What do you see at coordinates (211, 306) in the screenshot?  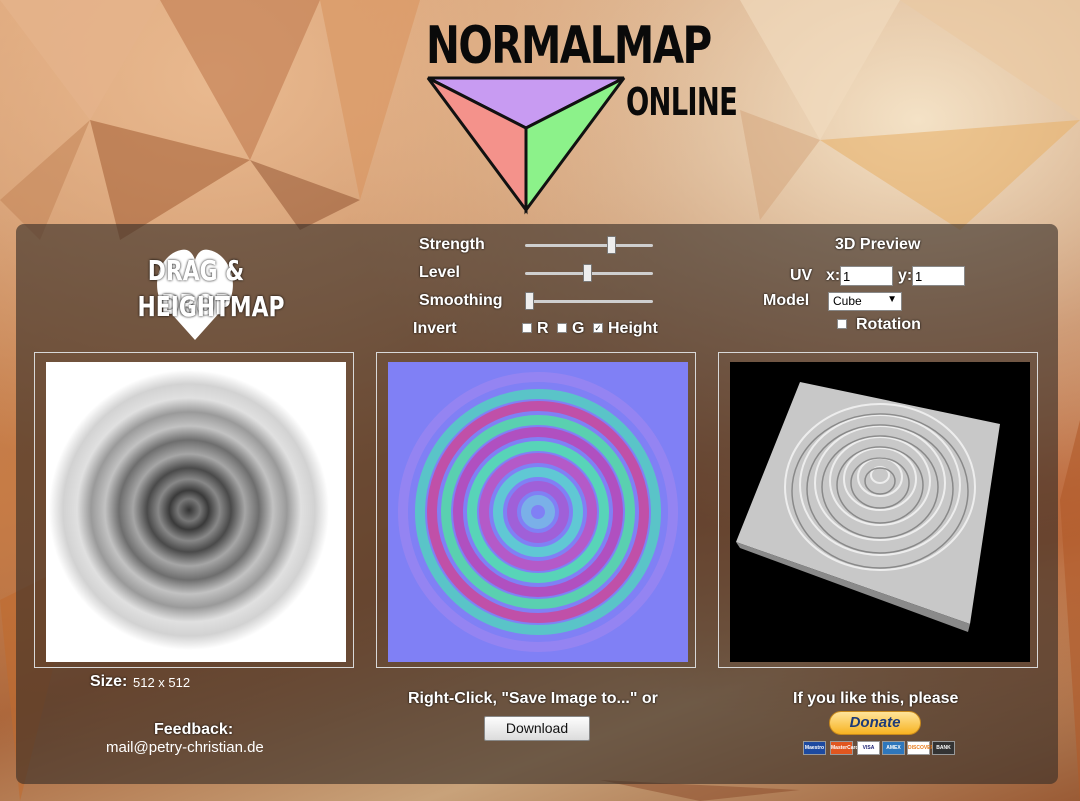 I see `dragdrop-line2: HEIGHTMAP` at bounding box center [211, 306].